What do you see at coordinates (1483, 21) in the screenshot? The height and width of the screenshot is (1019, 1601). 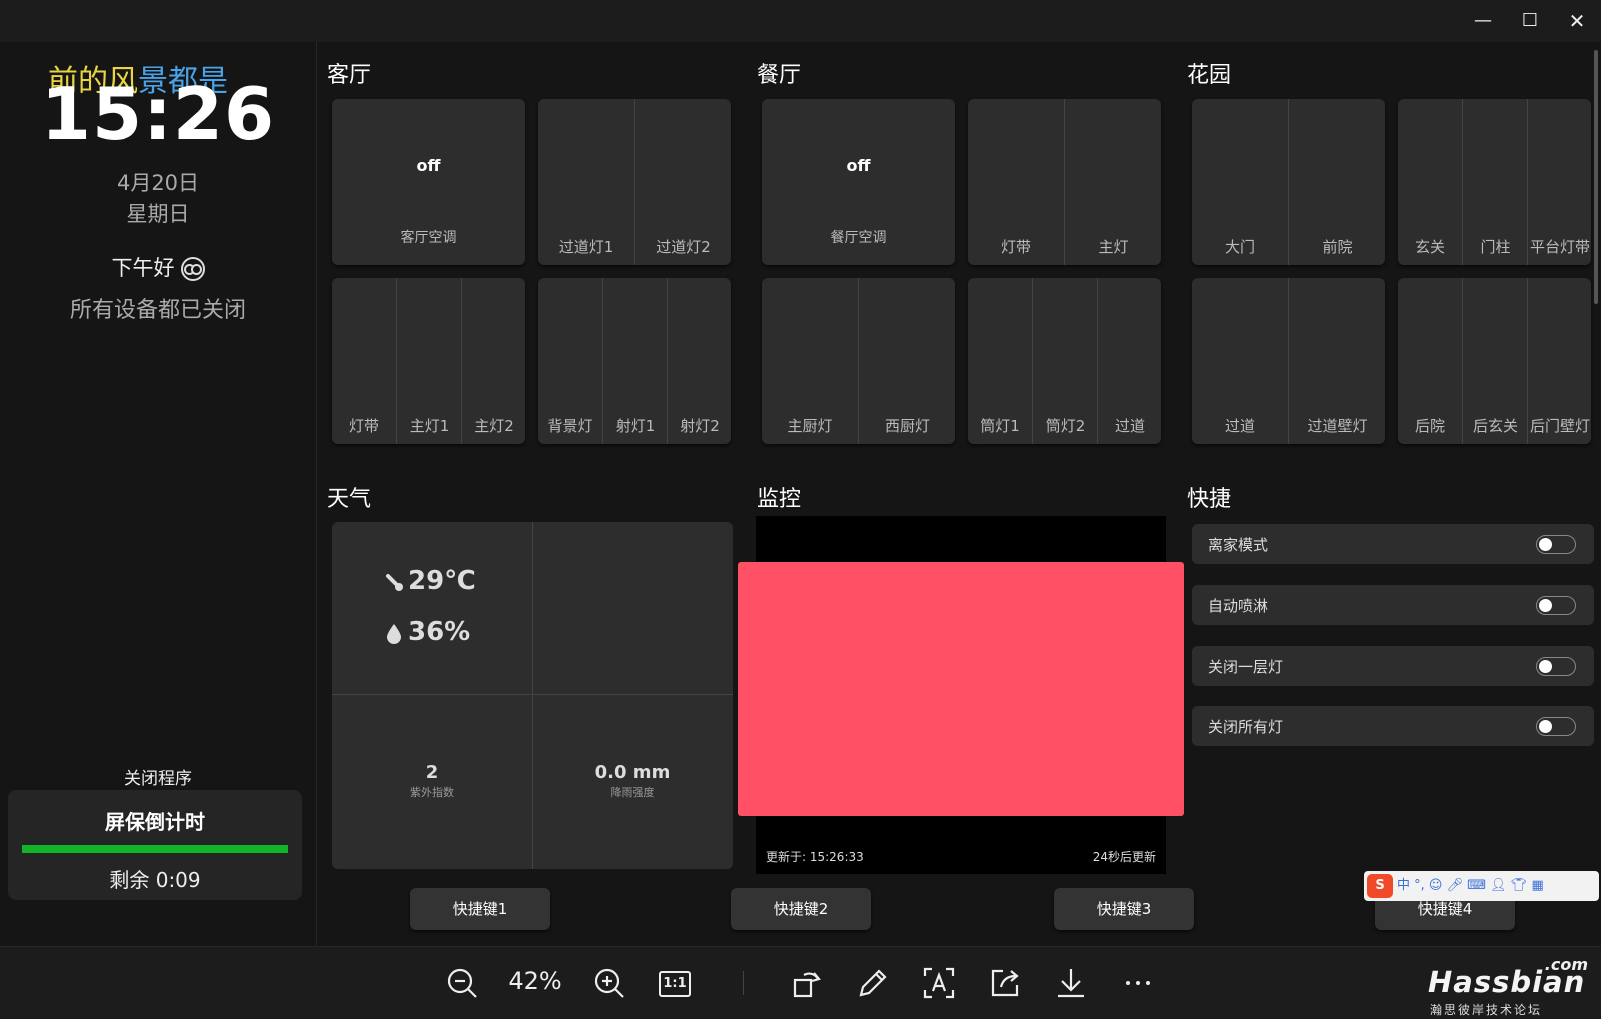 I see `minimize-button: —` at bounding box center [1483, 21].